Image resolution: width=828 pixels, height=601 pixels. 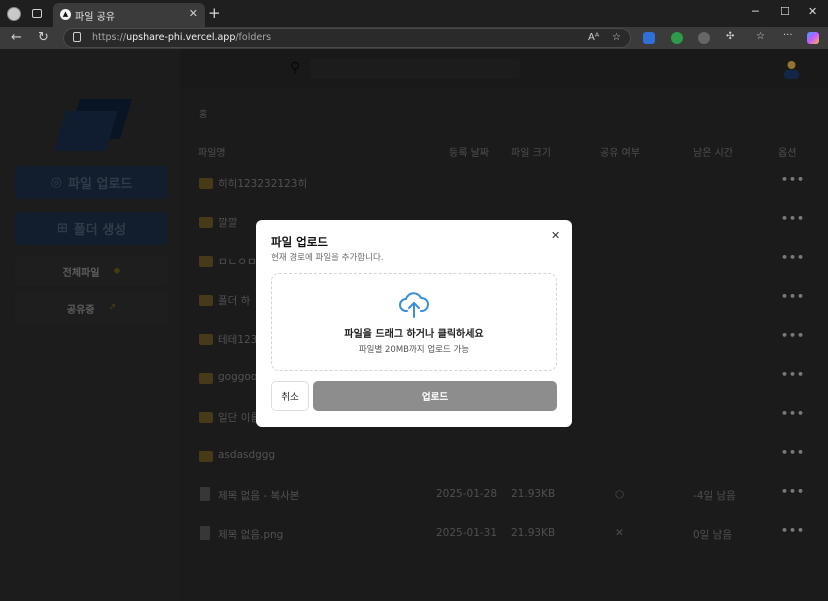 What do you see at coordinates (616, 37) in the screenshot?
I see `favorite-star-icon: ☆` at bounding box center [616, 37].